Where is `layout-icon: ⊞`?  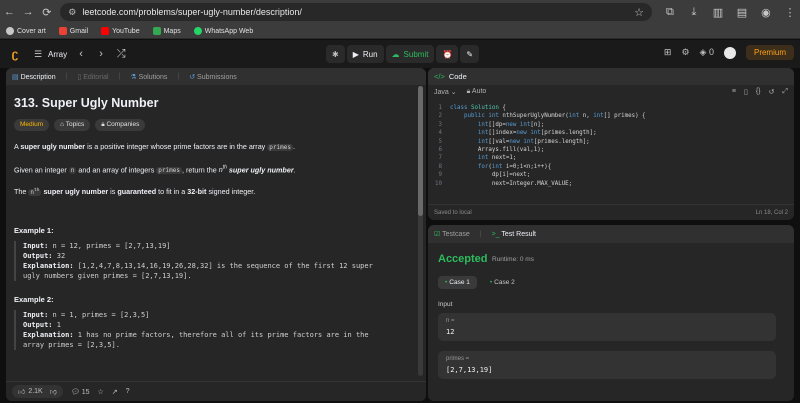 layout-icon: ⊞ is located at coordinates (668, 52).